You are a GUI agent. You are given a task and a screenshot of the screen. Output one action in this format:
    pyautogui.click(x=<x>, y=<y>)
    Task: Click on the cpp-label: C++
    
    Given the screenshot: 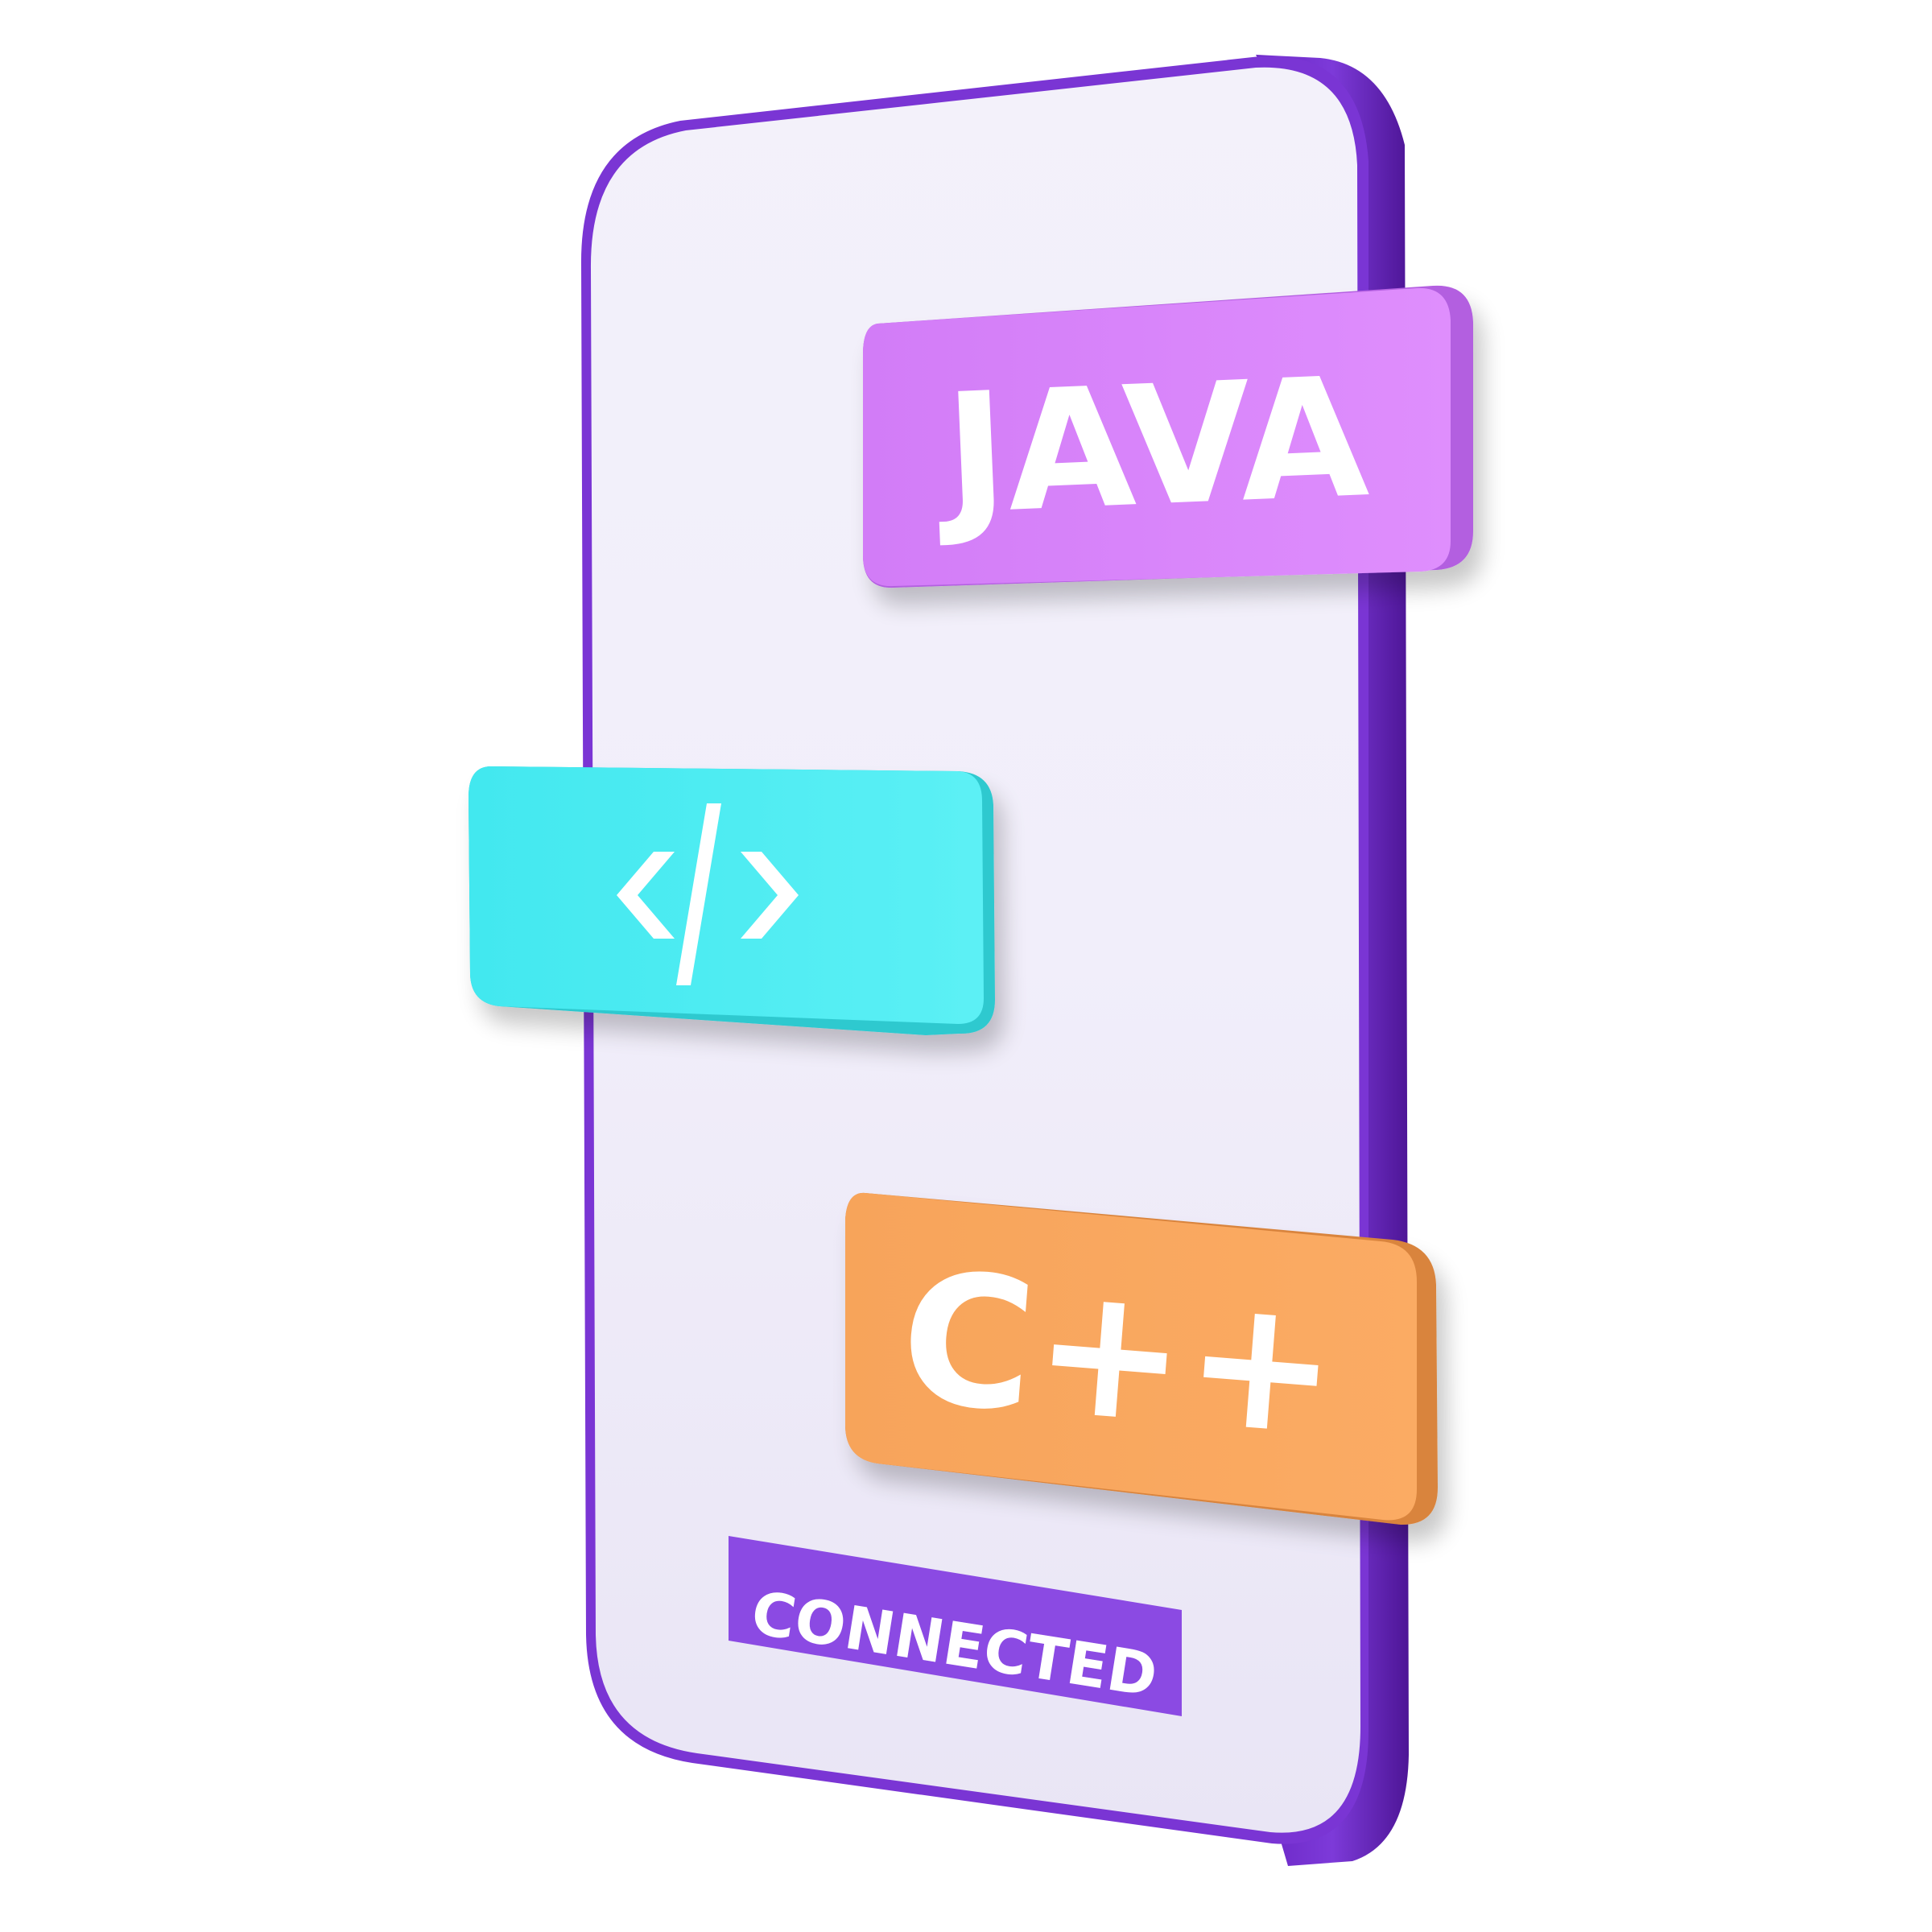 What is the action you would take?
    pyautogui.click(x=1119, y=1354)
    